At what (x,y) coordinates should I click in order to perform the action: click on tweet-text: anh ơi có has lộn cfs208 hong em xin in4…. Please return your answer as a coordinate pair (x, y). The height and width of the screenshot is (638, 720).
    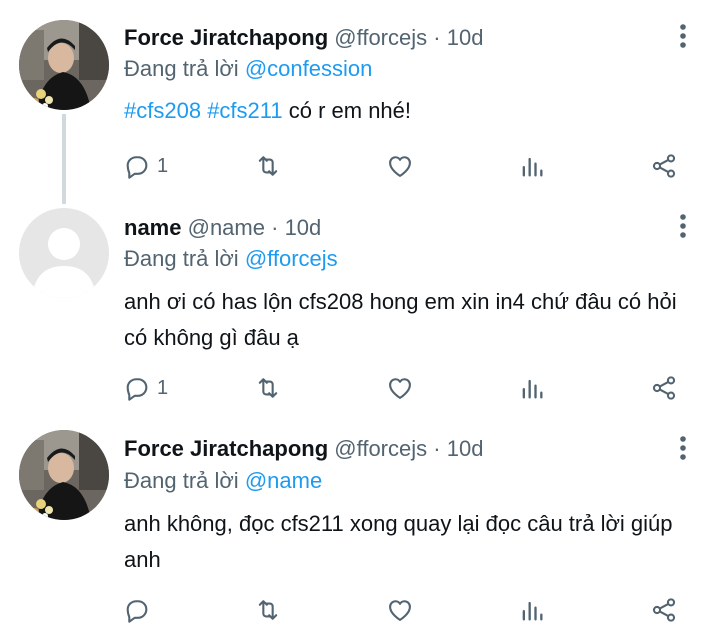
    Looking at the image, I should click on (400, 319).